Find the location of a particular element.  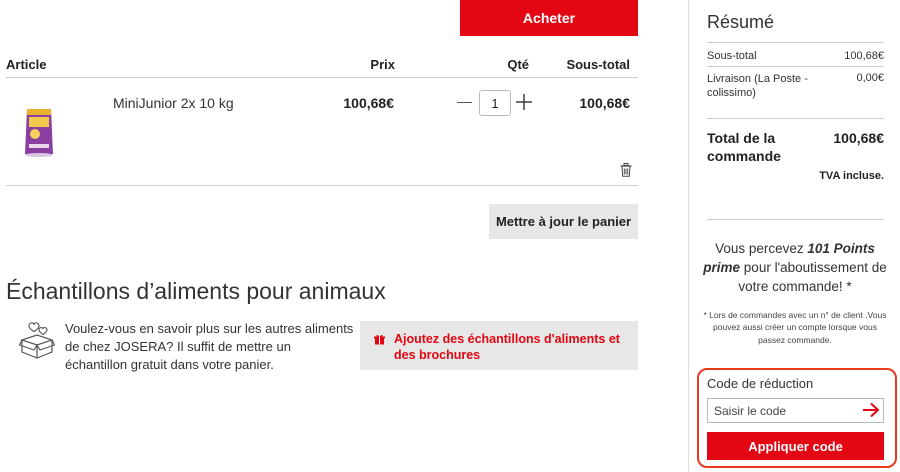

qty-decrease-button is located at coordinates (464, 102).